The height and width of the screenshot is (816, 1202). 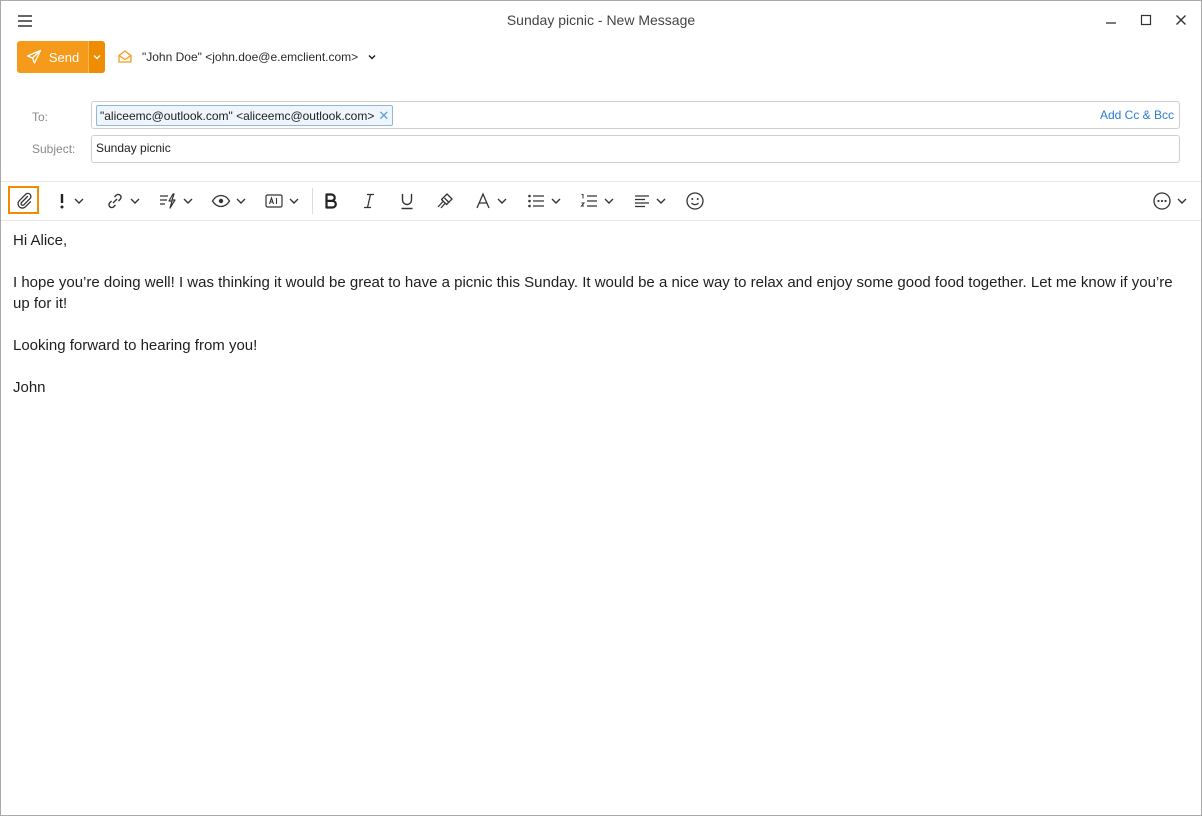 I want to click on minimize-icon, so click(x=1111, y=23).